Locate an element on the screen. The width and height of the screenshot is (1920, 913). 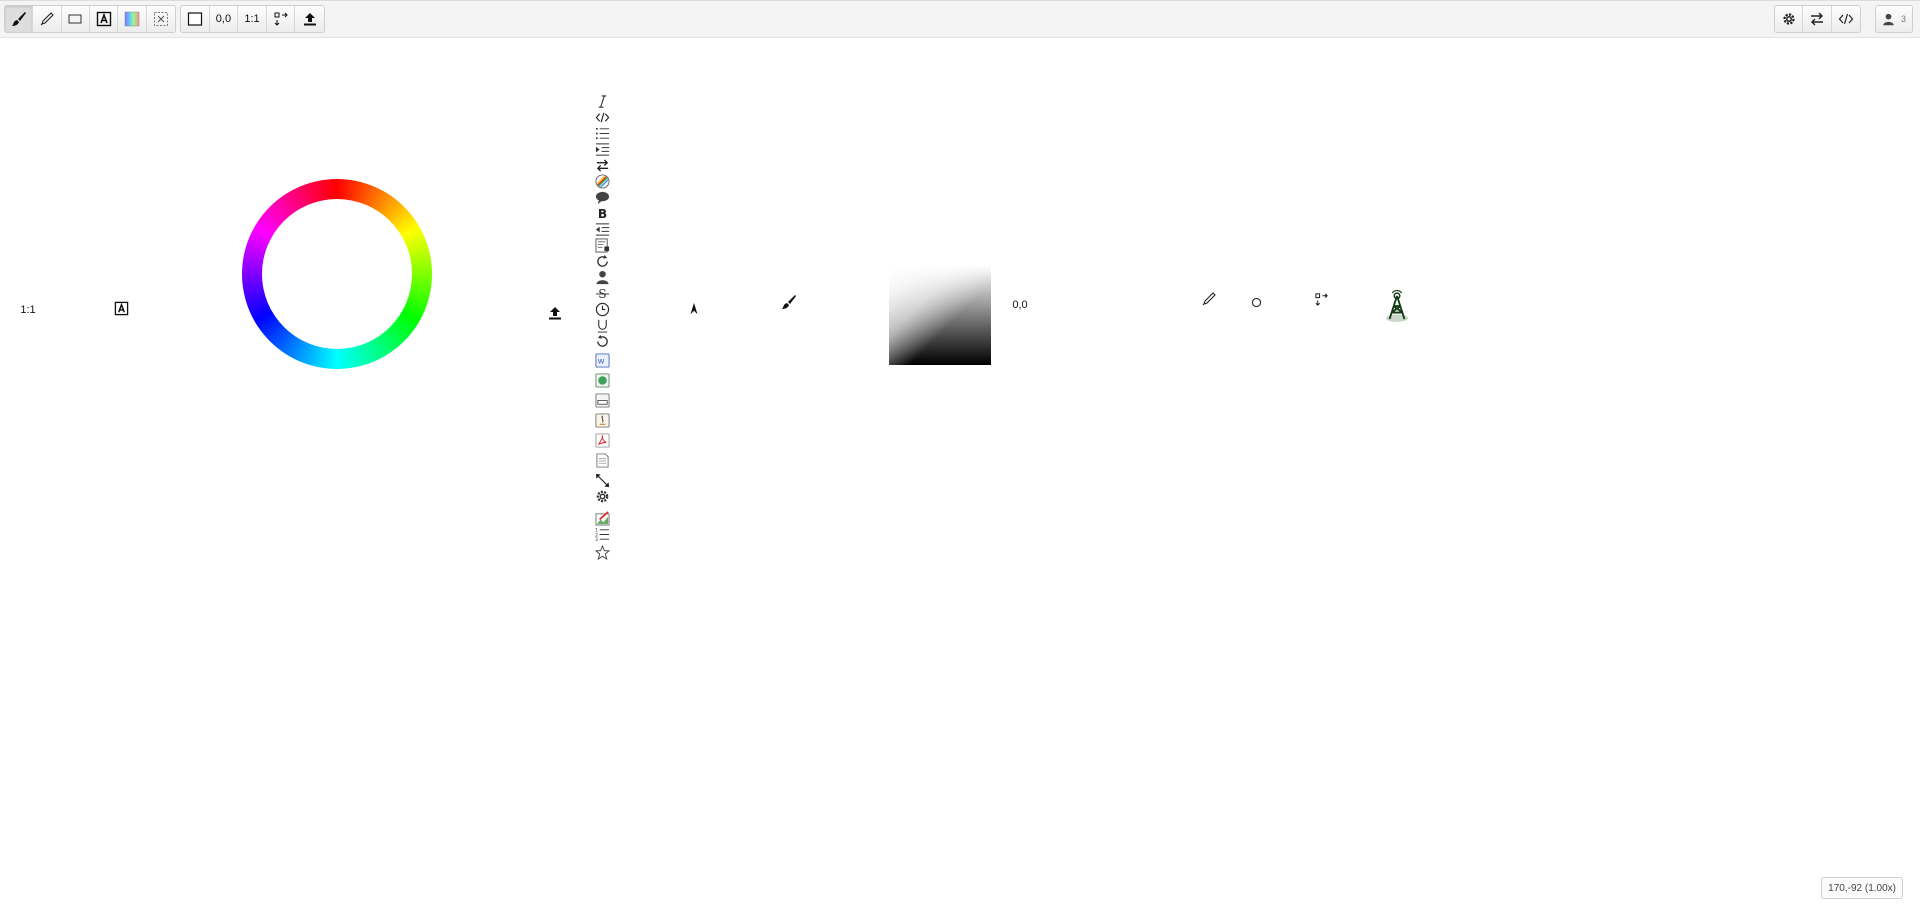
view-tools-group: 0,0 1:1 is located at coordinates (252, 19).